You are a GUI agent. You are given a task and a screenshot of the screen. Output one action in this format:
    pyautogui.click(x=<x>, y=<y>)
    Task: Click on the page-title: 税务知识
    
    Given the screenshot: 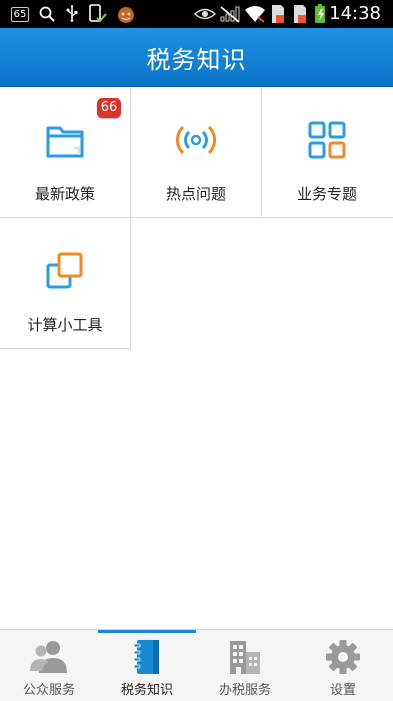 What is the action you would take?
    pyautogui.click(x=196, y=59)
    